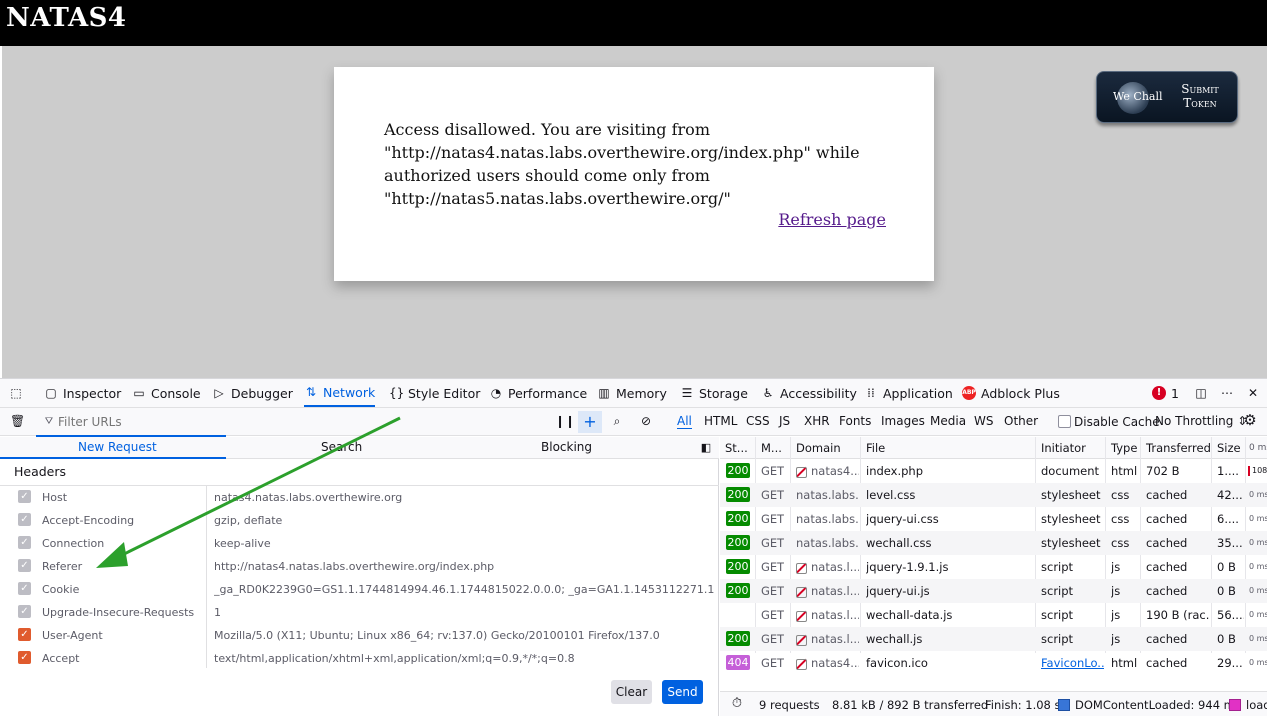 The width and height of the screenshot is (1267, 716). What do you see at coordinates (875, 448) in the screenshot?
I see `column-file: File` at bounding box center [875, 448].